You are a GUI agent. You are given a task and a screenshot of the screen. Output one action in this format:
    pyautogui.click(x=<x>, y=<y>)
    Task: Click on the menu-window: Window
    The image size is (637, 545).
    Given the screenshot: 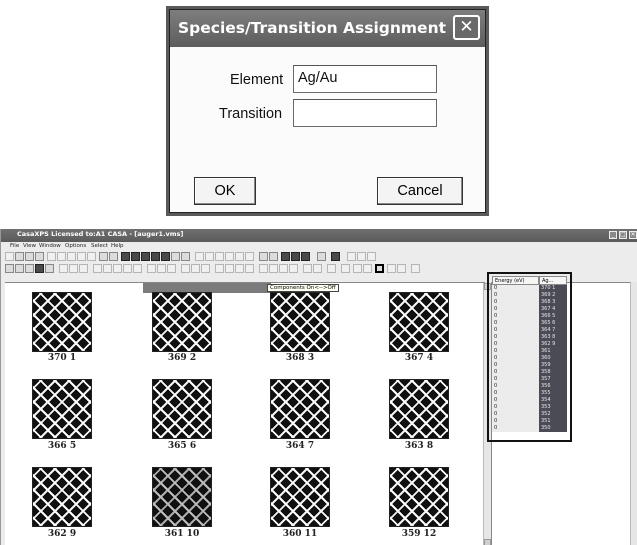 What is the action you would take?
    pyautogui.click(x=50, y=246)
    